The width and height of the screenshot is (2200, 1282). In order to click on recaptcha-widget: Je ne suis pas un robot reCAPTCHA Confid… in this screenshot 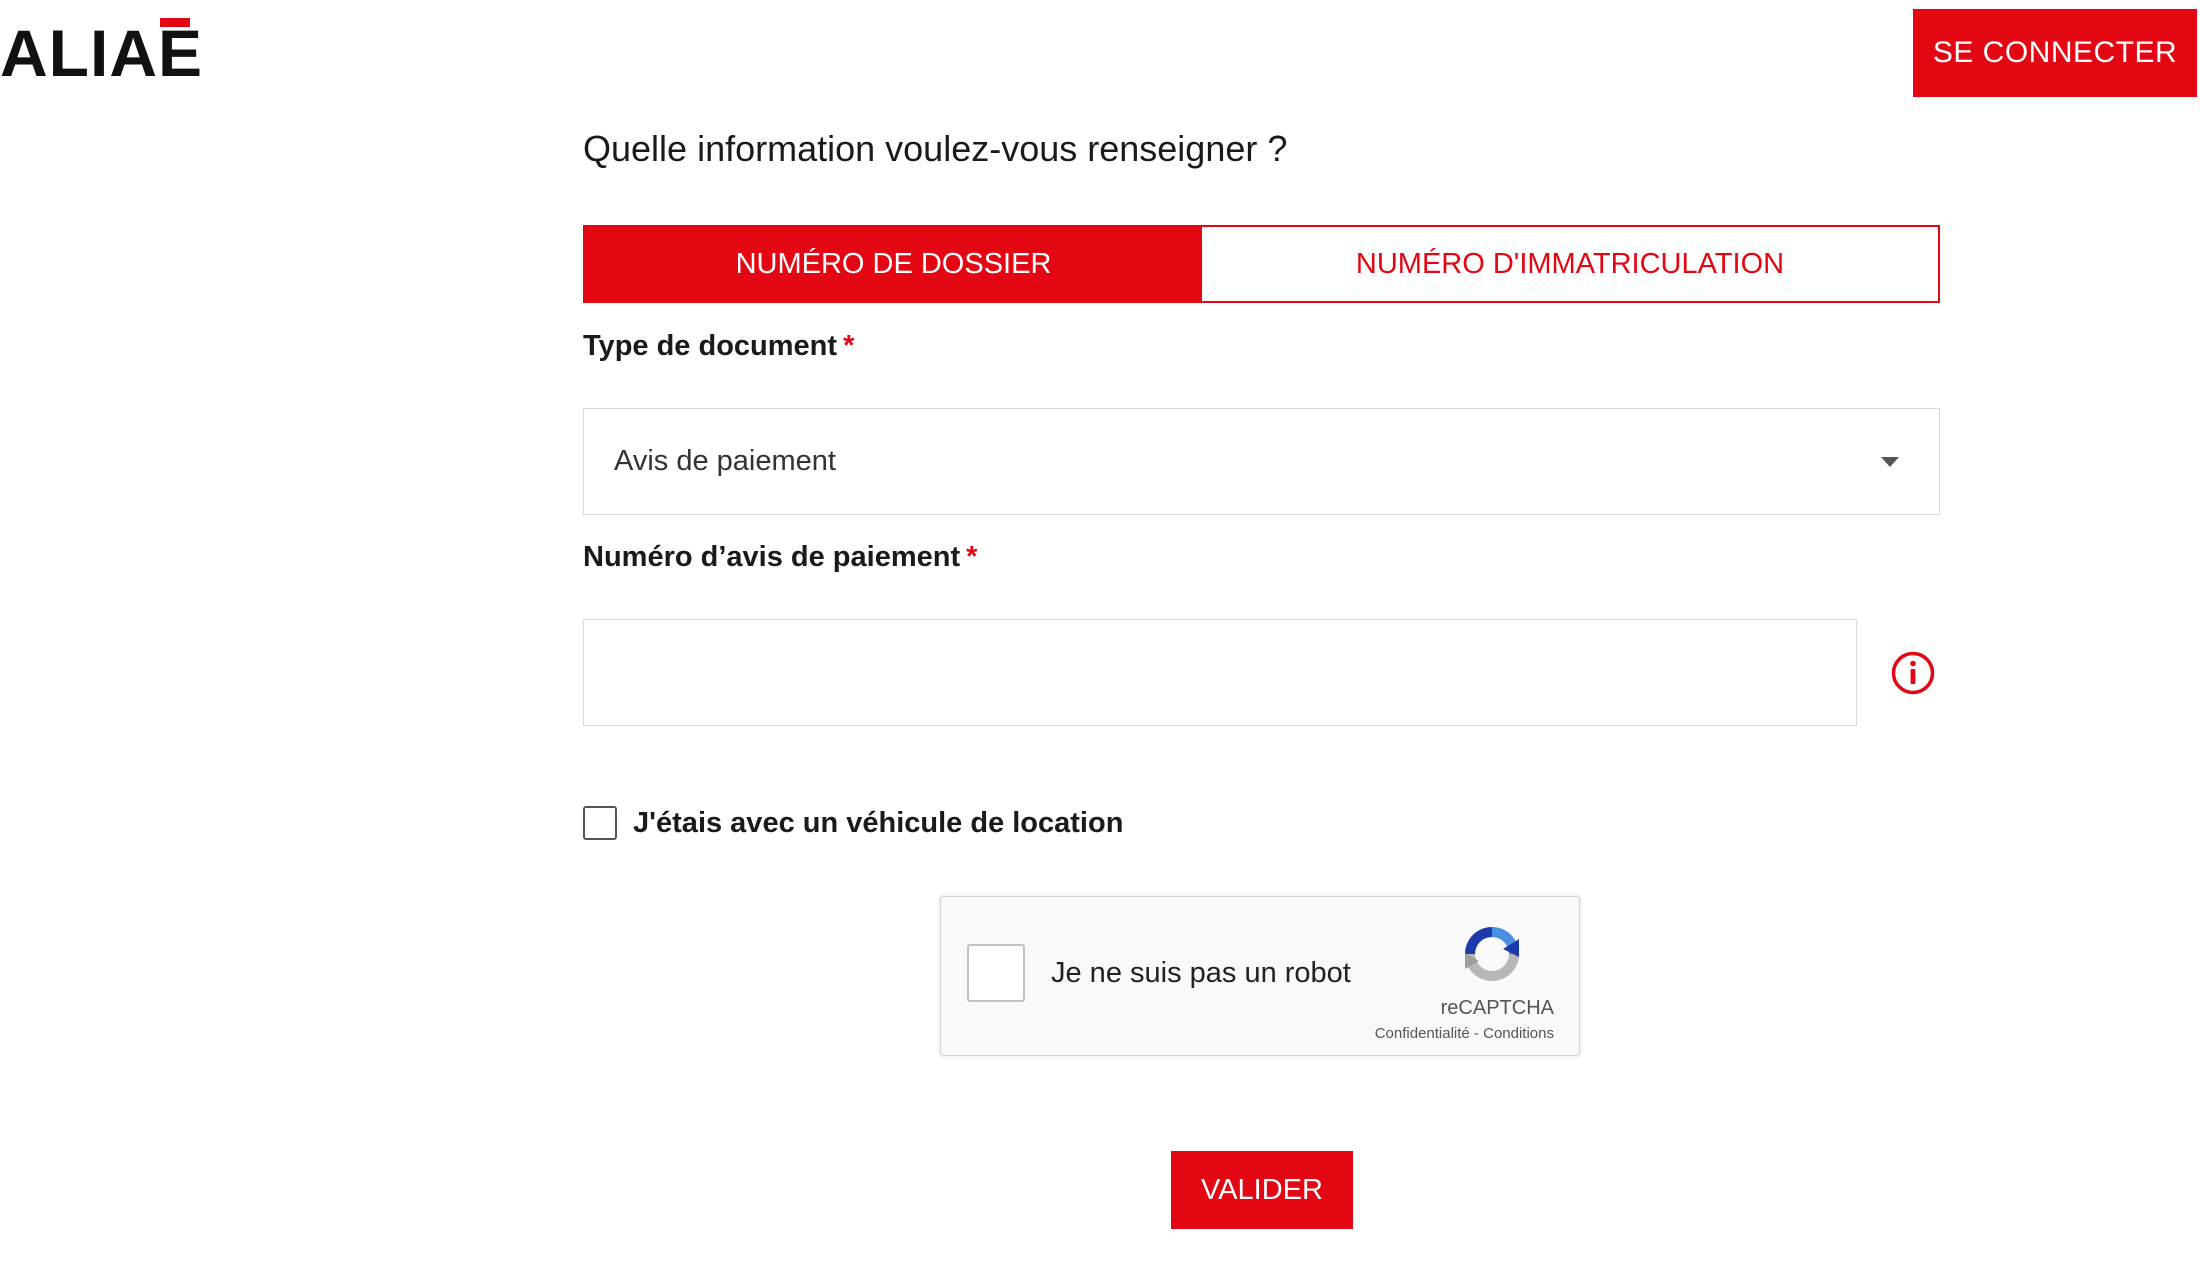, I will do `click(1260, 976)`.